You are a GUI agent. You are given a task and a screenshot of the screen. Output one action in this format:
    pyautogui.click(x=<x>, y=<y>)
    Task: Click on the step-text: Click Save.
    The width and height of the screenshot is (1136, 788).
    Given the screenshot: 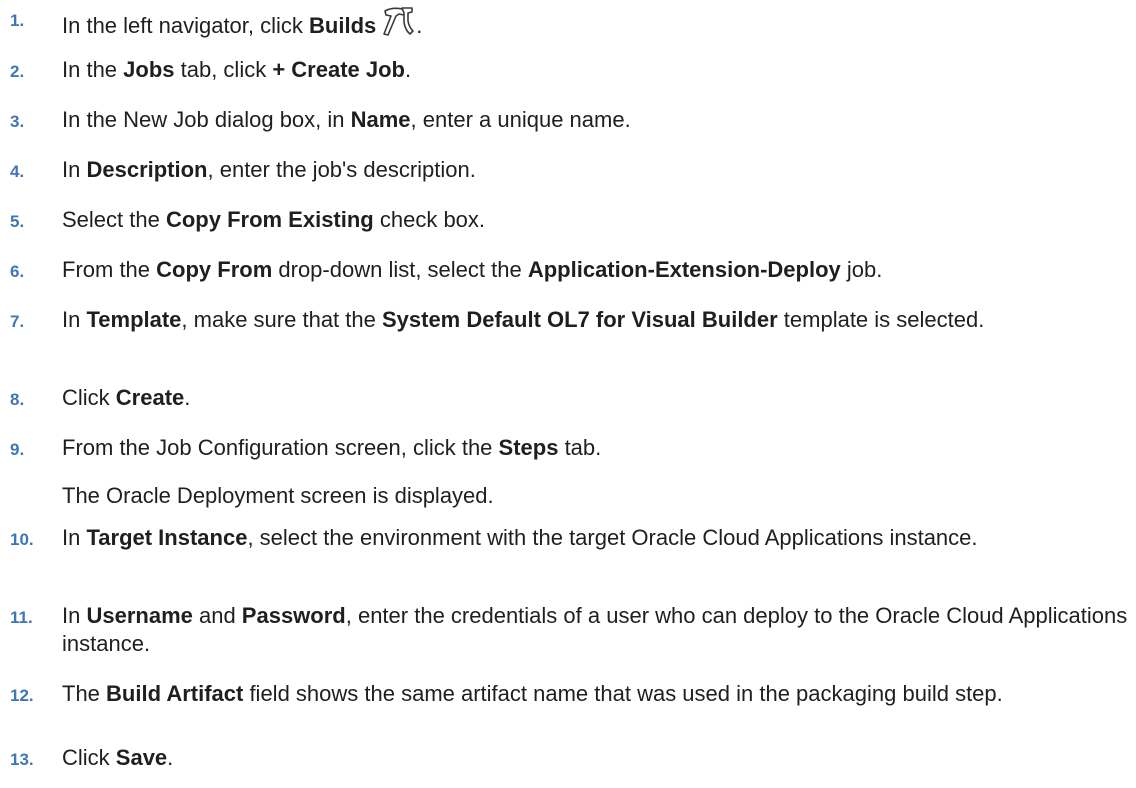 What is the action you would take?
    pyautogui.click(x=118, y=757)
    